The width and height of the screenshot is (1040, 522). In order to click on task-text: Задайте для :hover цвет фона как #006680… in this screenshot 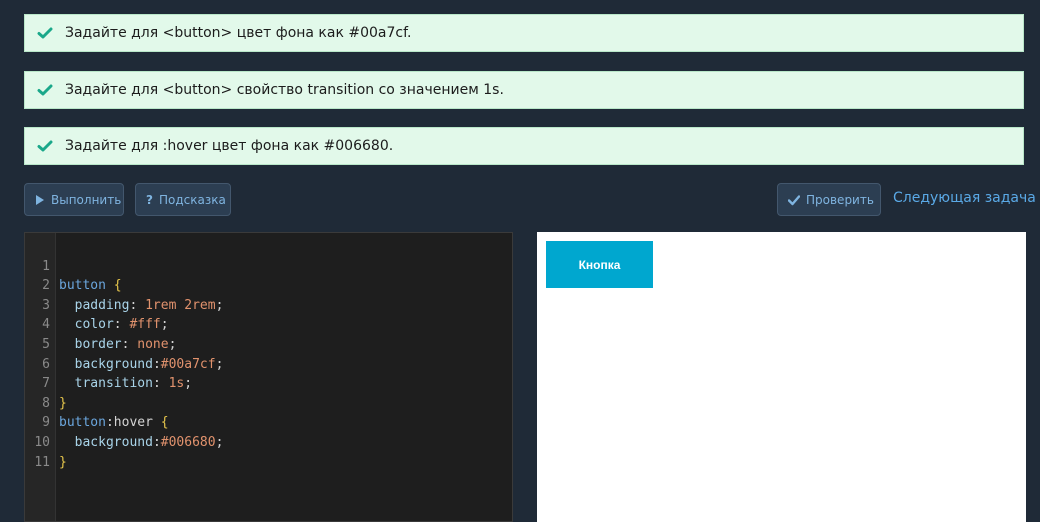, I will do `click(229, 146)`.